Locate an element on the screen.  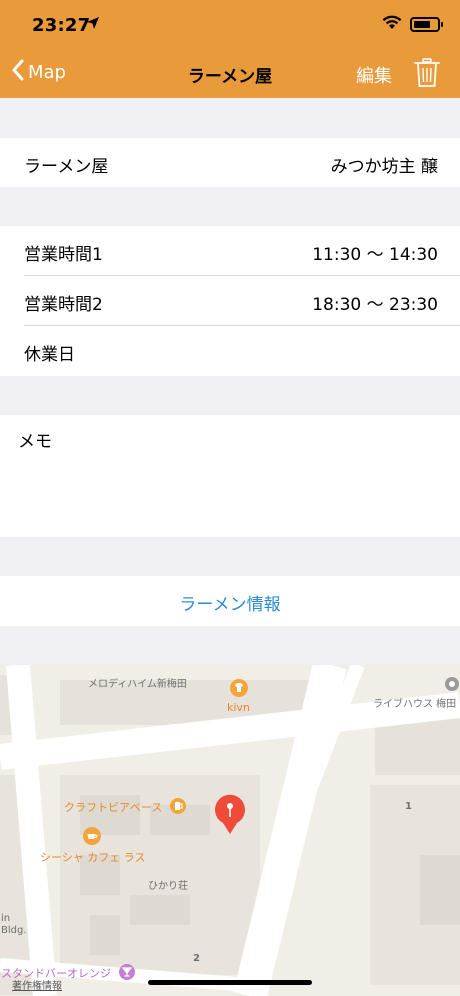
hours-label: 営業時間2 is located at coordinates (63, 305).